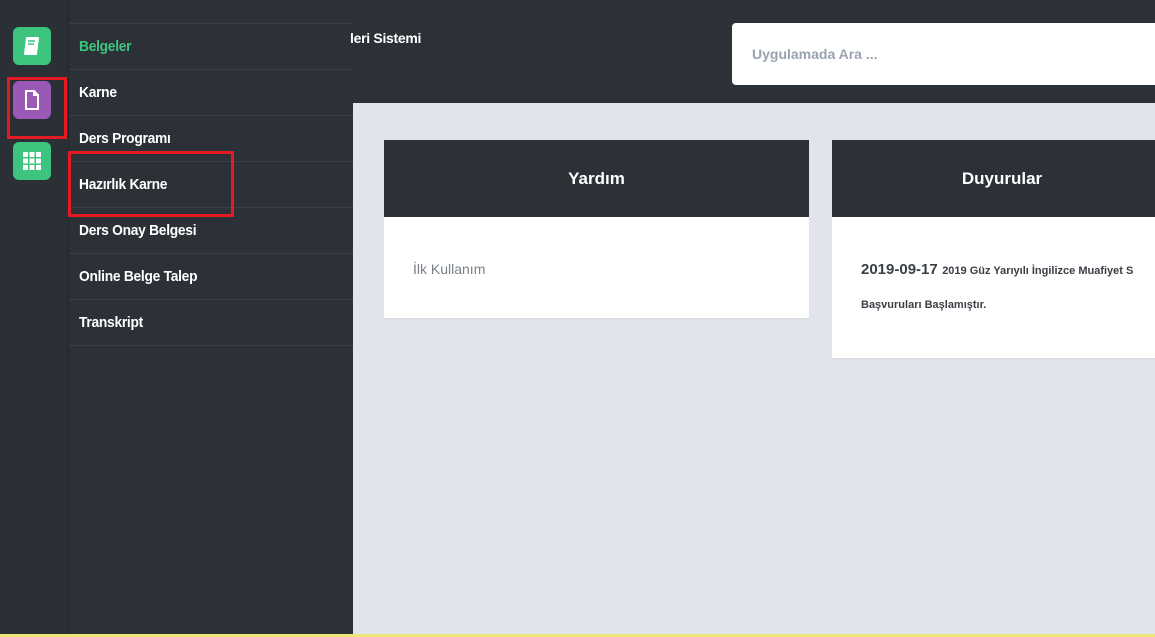 The width and height of the screenshot is (1155, 637). I want to click on search-input, so click(943, 54).